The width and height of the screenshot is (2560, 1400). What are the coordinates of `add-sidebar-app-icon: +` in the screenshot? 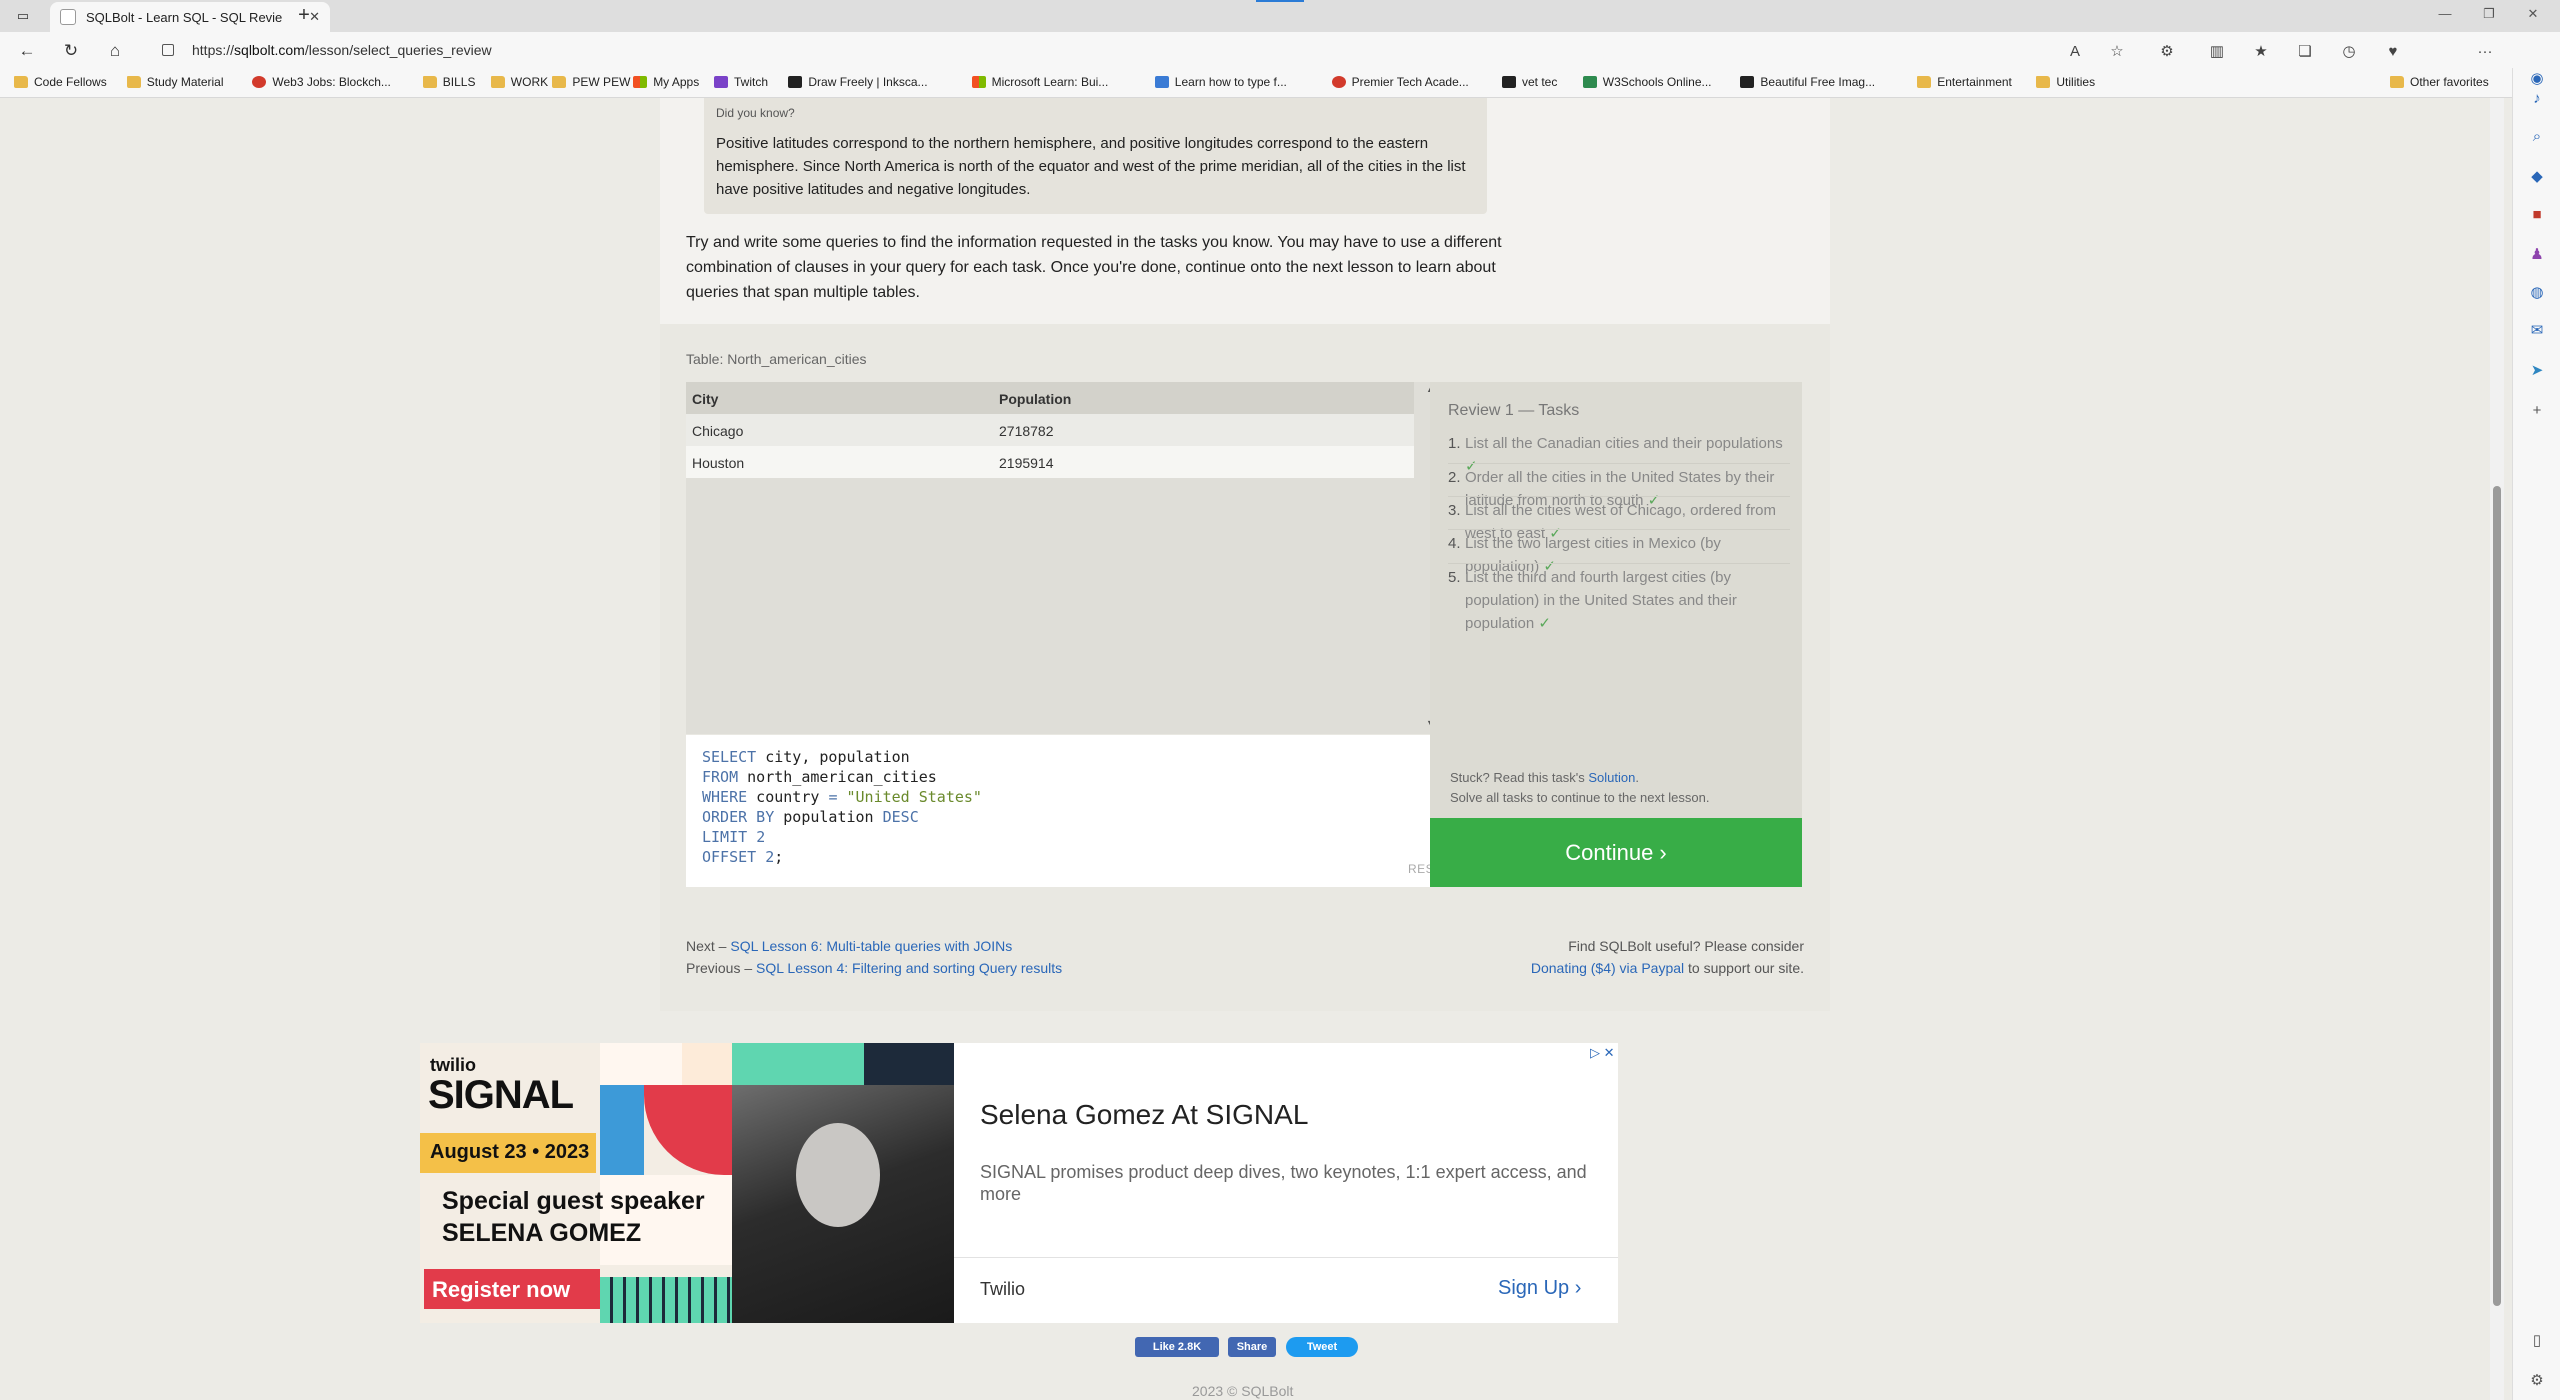 It's located at (2537, 410).